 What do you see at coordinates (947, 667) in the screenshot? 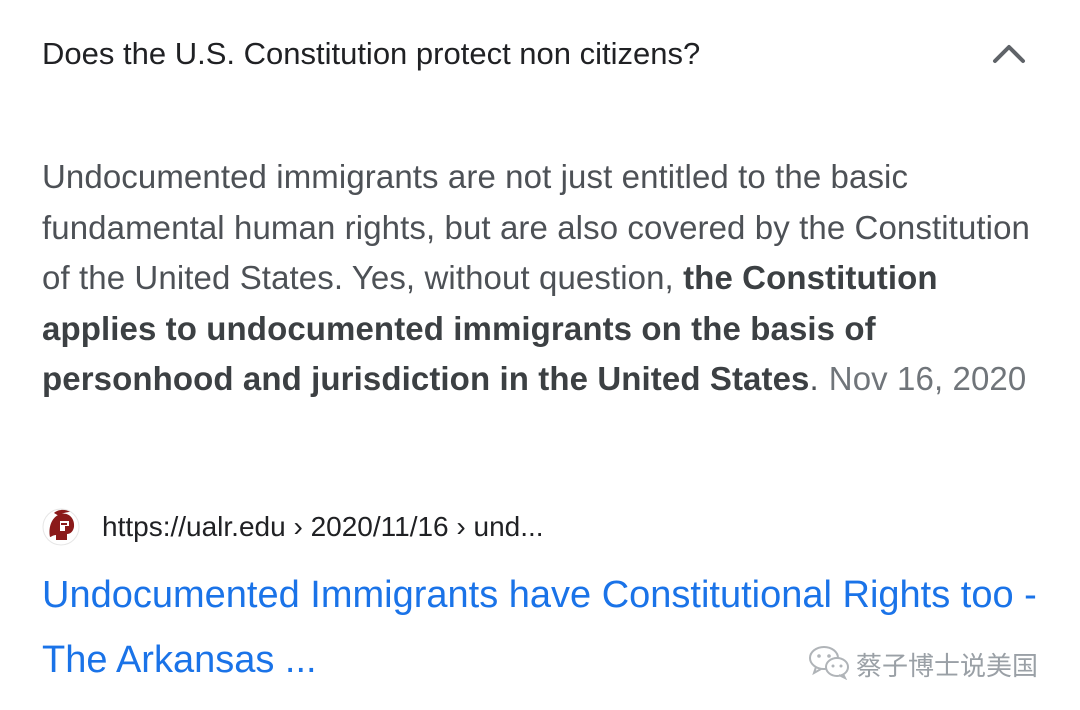
I see `watermark-text: 蔡子博士说美国` at bounding box center [947, 667].